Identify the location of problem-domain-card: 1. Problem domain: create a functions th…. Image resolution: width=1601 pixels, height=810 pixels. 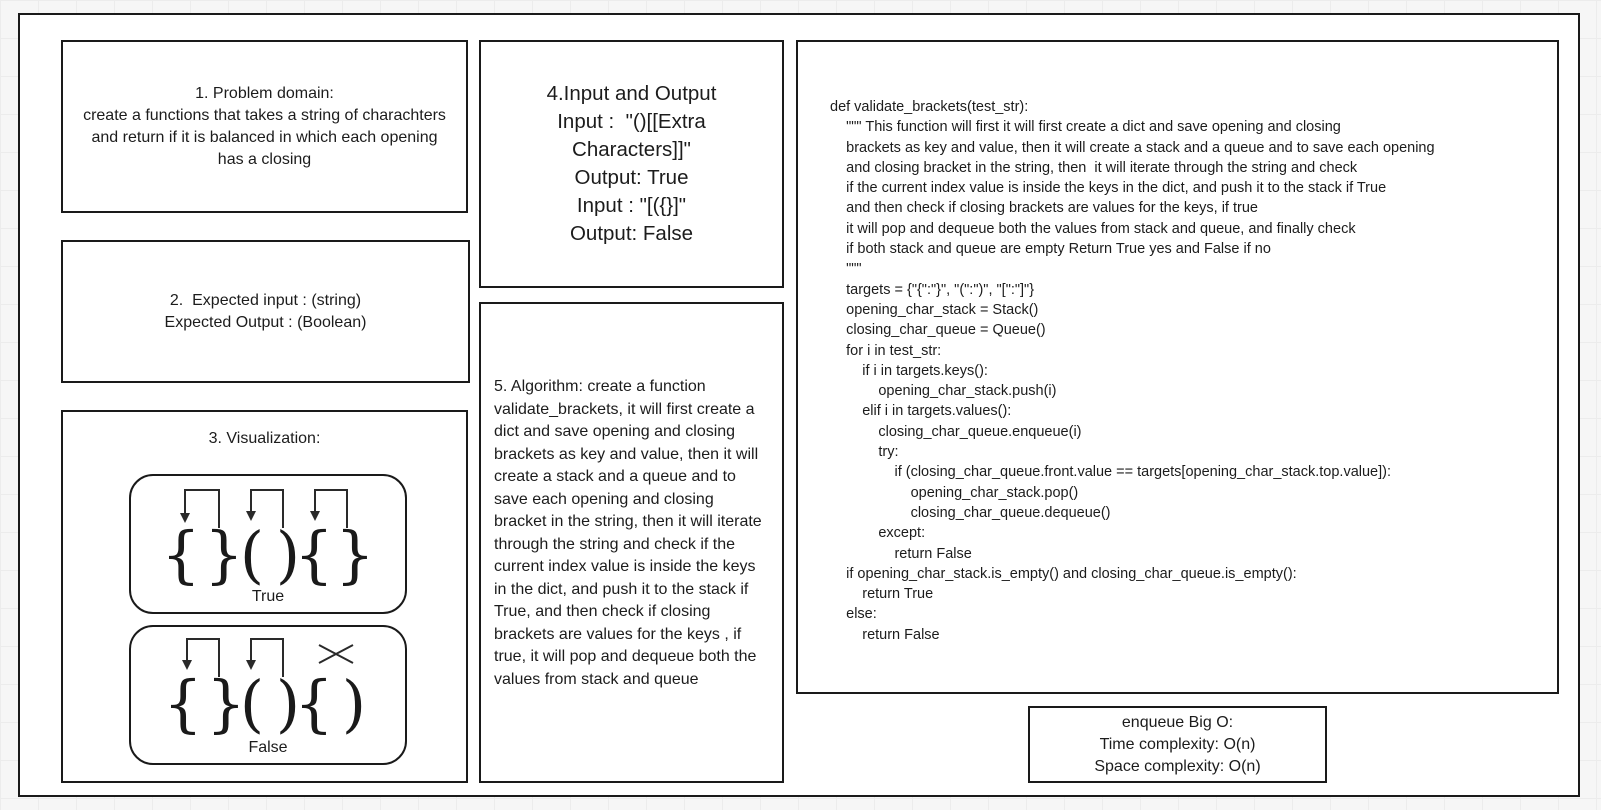
(264, 126).